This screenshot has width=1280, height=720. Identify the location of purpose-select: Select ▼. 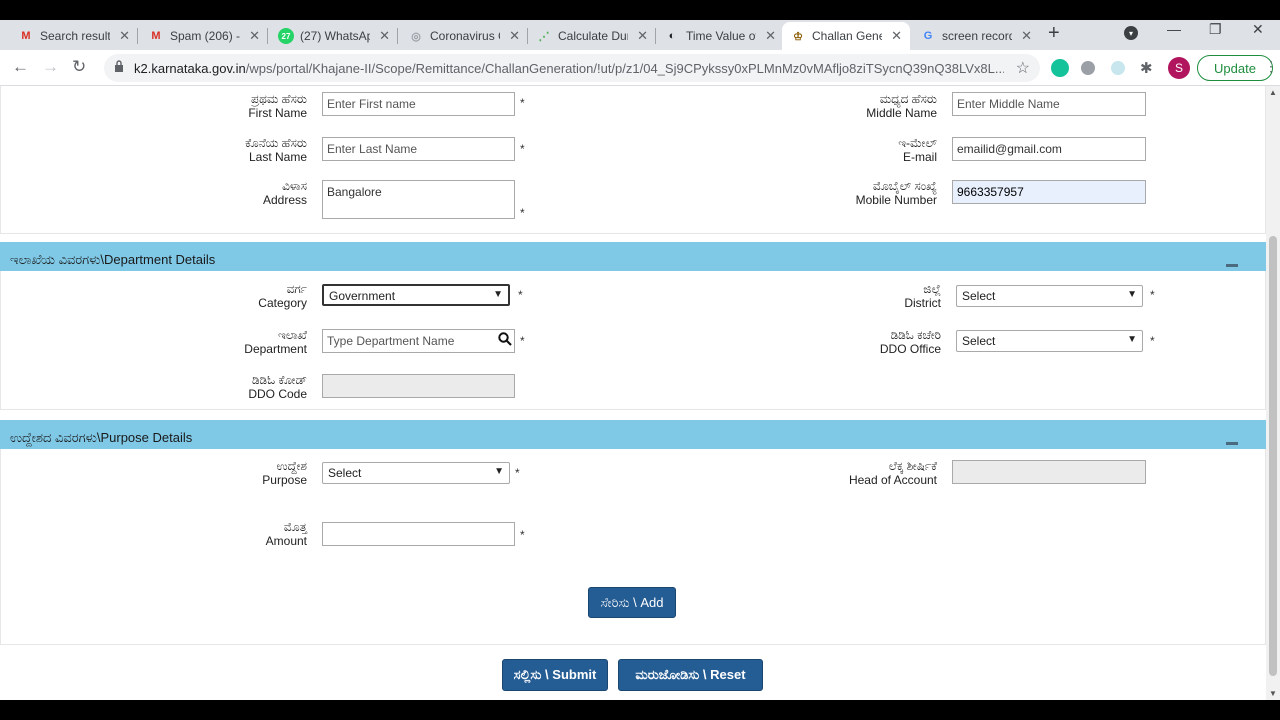
(416, 473).